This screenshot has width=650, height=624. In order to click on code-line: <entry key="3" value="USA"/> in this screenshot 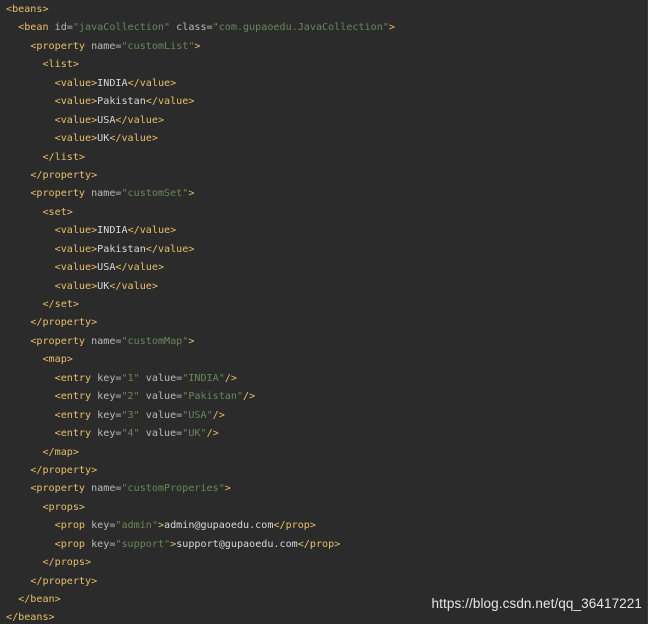, I will do `click(200, 416)`.